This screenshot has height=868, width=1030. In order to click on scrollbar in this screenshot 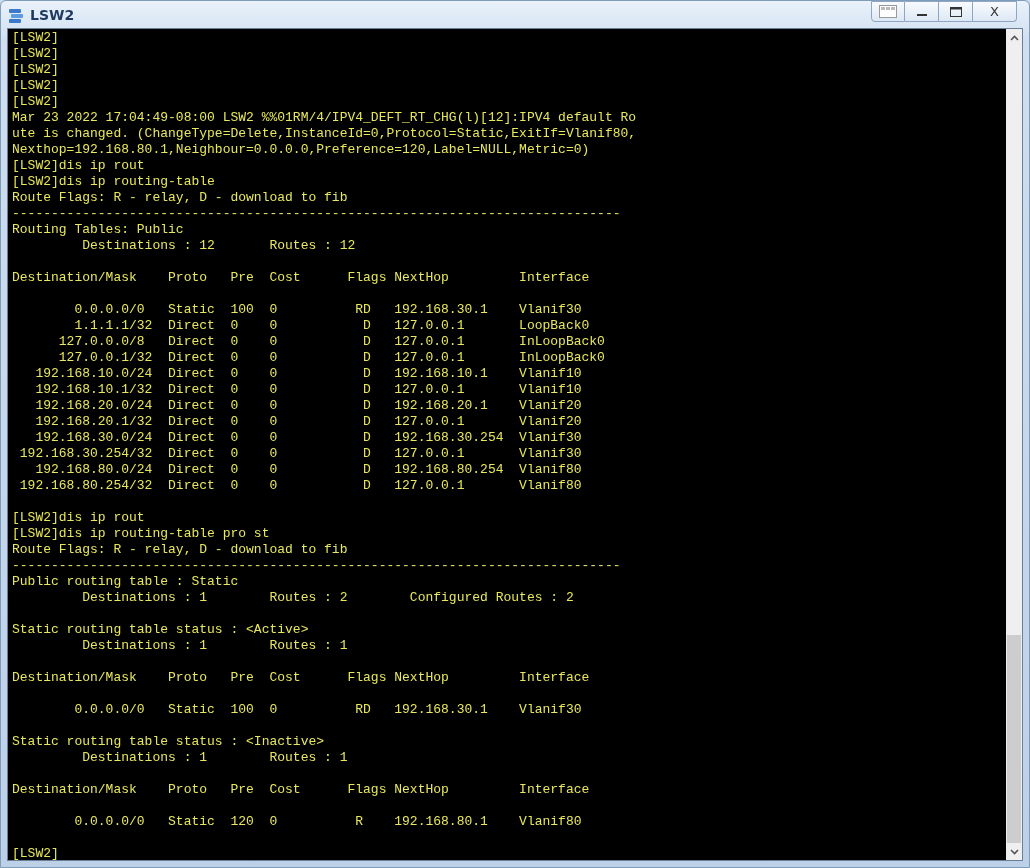, I will do `click(1014, 444)`.